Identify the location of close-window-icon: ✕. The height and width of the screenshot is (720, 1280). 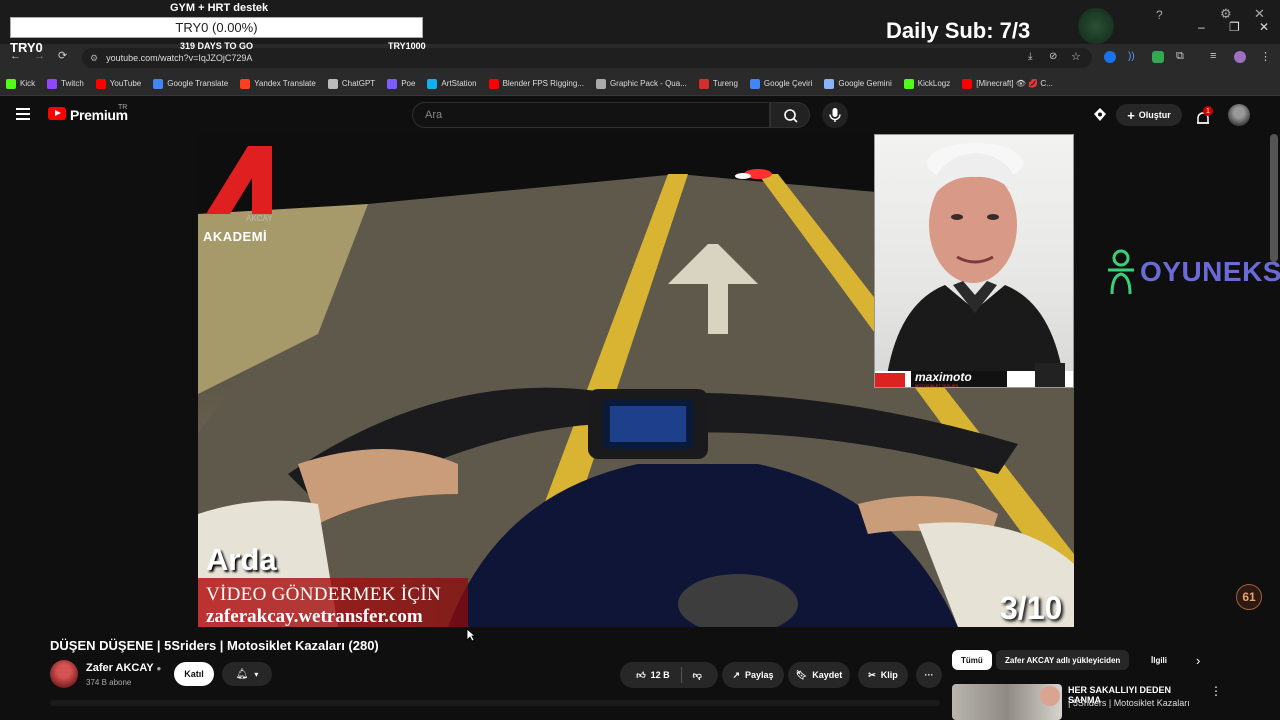
(1264, 27).